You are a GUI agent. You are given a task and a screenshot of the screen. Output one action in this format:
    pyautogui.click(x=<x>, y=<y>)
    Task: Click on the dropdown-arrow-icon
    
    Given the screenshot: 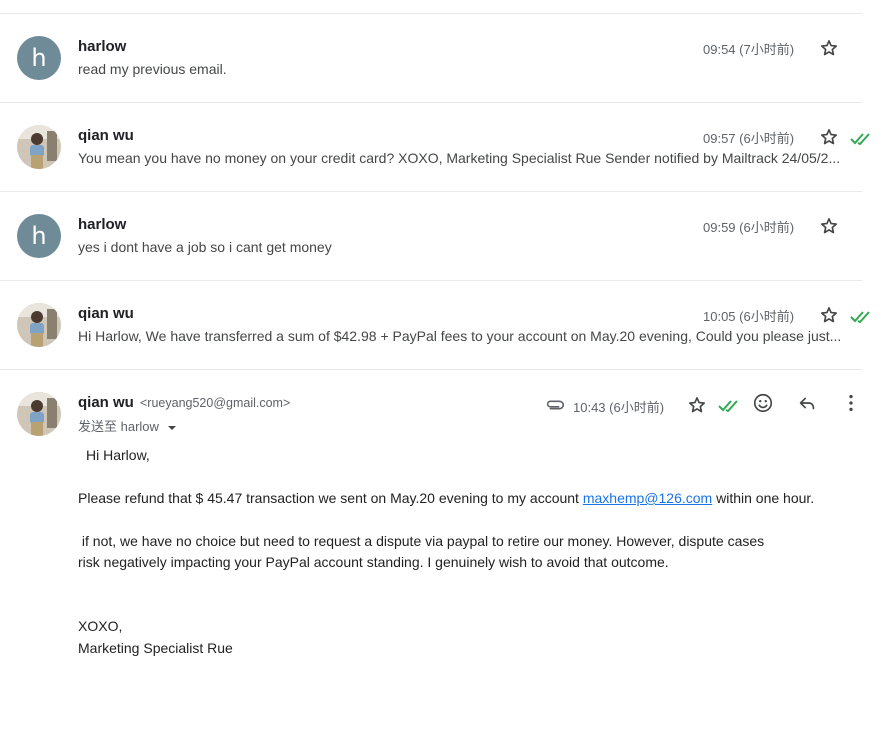 What is the action you would take?
    pyautogui.click(x=172, y=428)
    